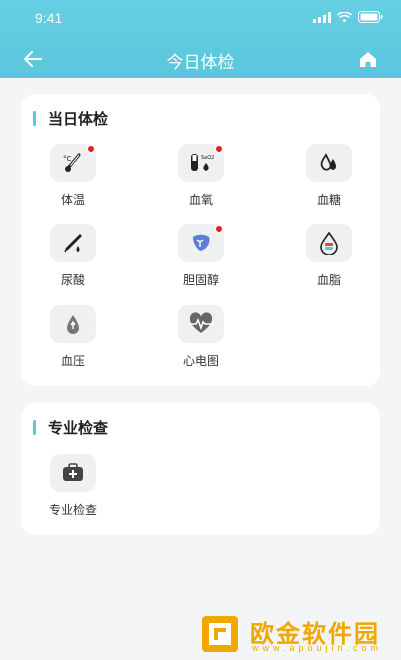  I want to click on watermark-url: www.apoujin.com, so click(317, 648).